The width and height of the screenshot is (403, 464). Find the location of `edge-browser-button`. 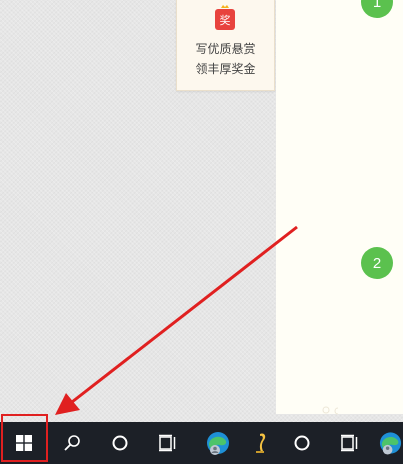

edge-browser-button is located at coordinates (218, 443).